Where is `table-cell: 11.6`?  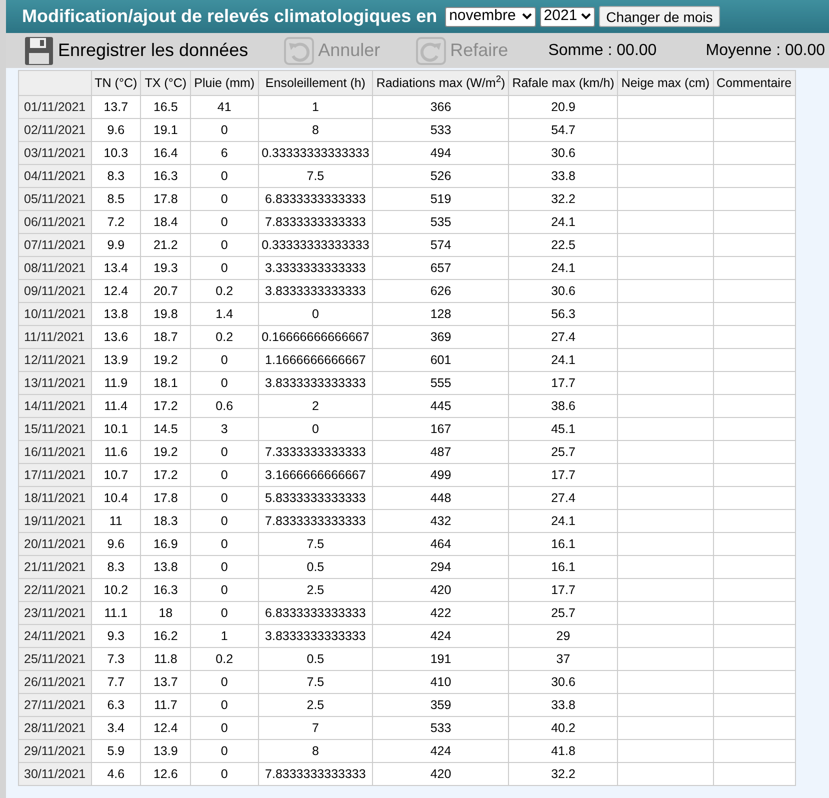 table-cell: 11.6 is located at coordinates (116, 452).